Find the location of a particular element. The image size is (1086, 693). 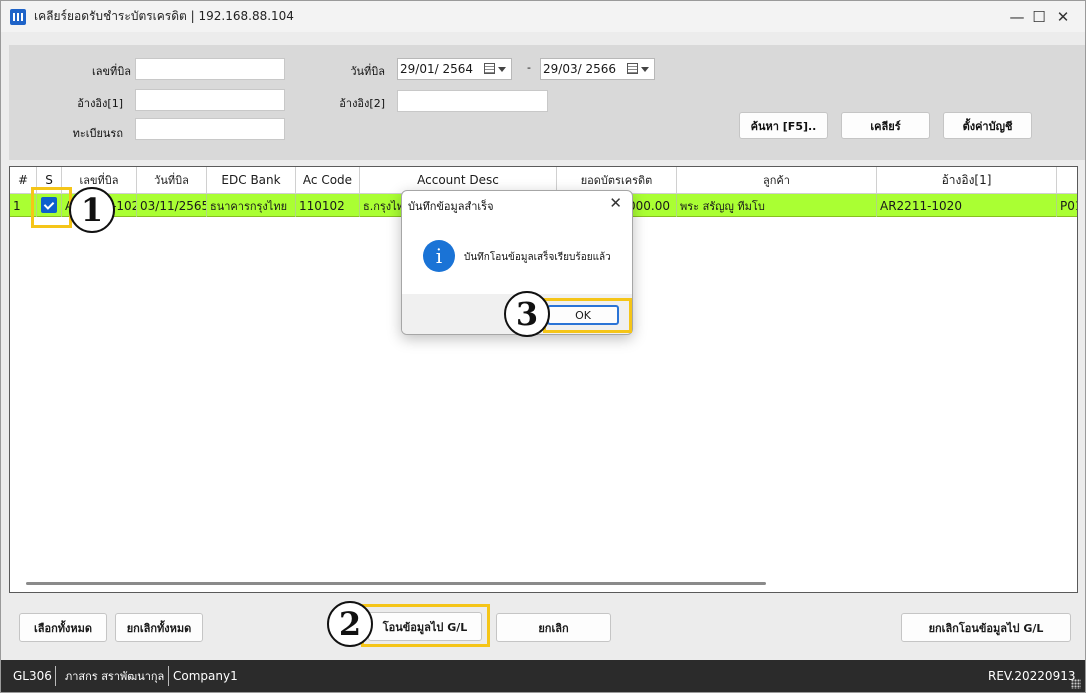

program-code: GL306 is located at coordinates (32, 676).